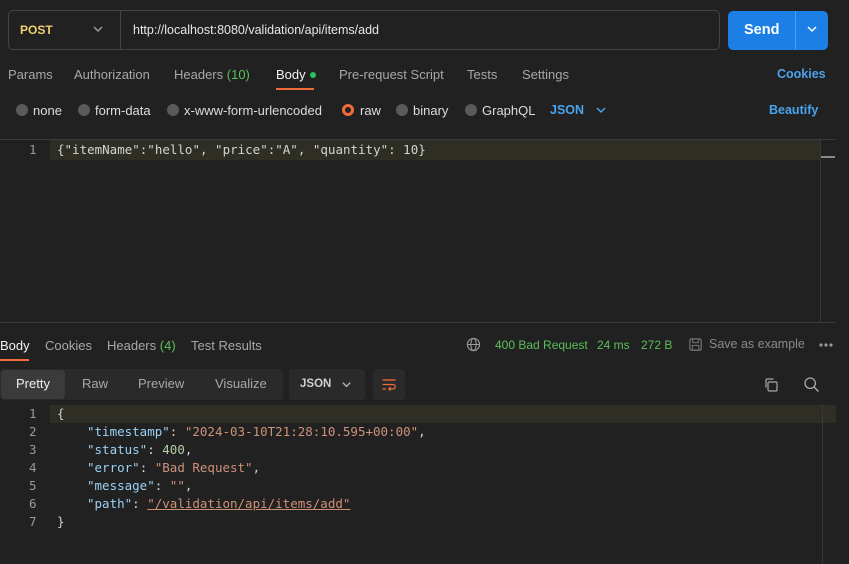 This screenshot has width=849, height=564. What do you see at coordinates (471, 110) in the screenshot?
I see `radio-graphql` at bounding box center [471, 110].